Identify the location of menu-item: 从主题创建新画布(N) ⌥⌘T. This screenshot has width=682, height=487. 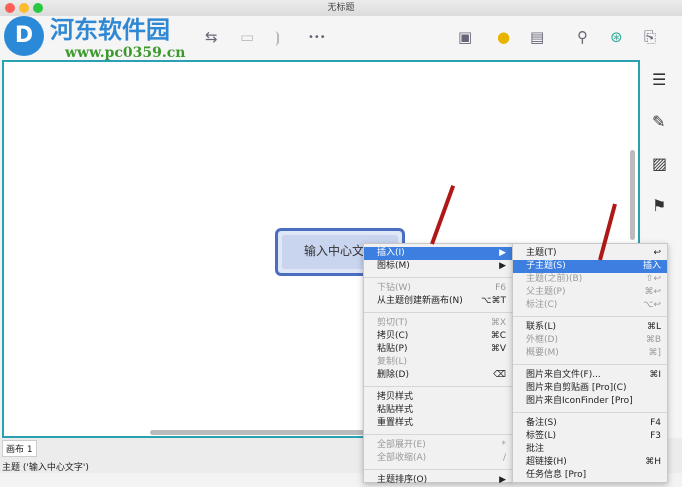
(438, 301).